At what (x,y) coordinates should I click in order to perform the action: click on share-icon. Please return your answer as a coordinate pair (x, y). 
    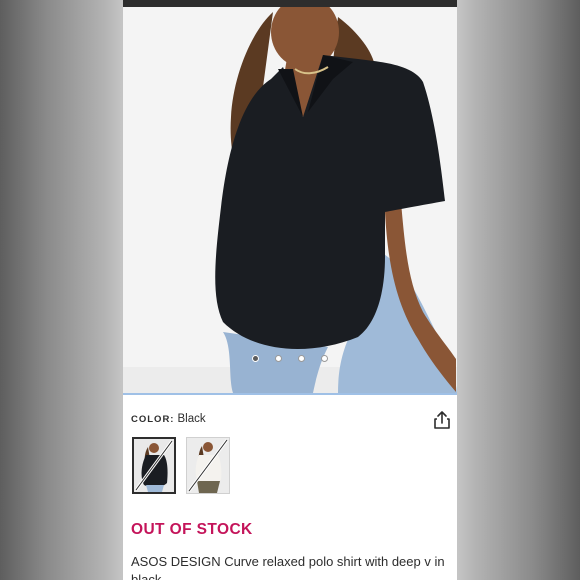
    Looking at the image, I should click on (442, 420).